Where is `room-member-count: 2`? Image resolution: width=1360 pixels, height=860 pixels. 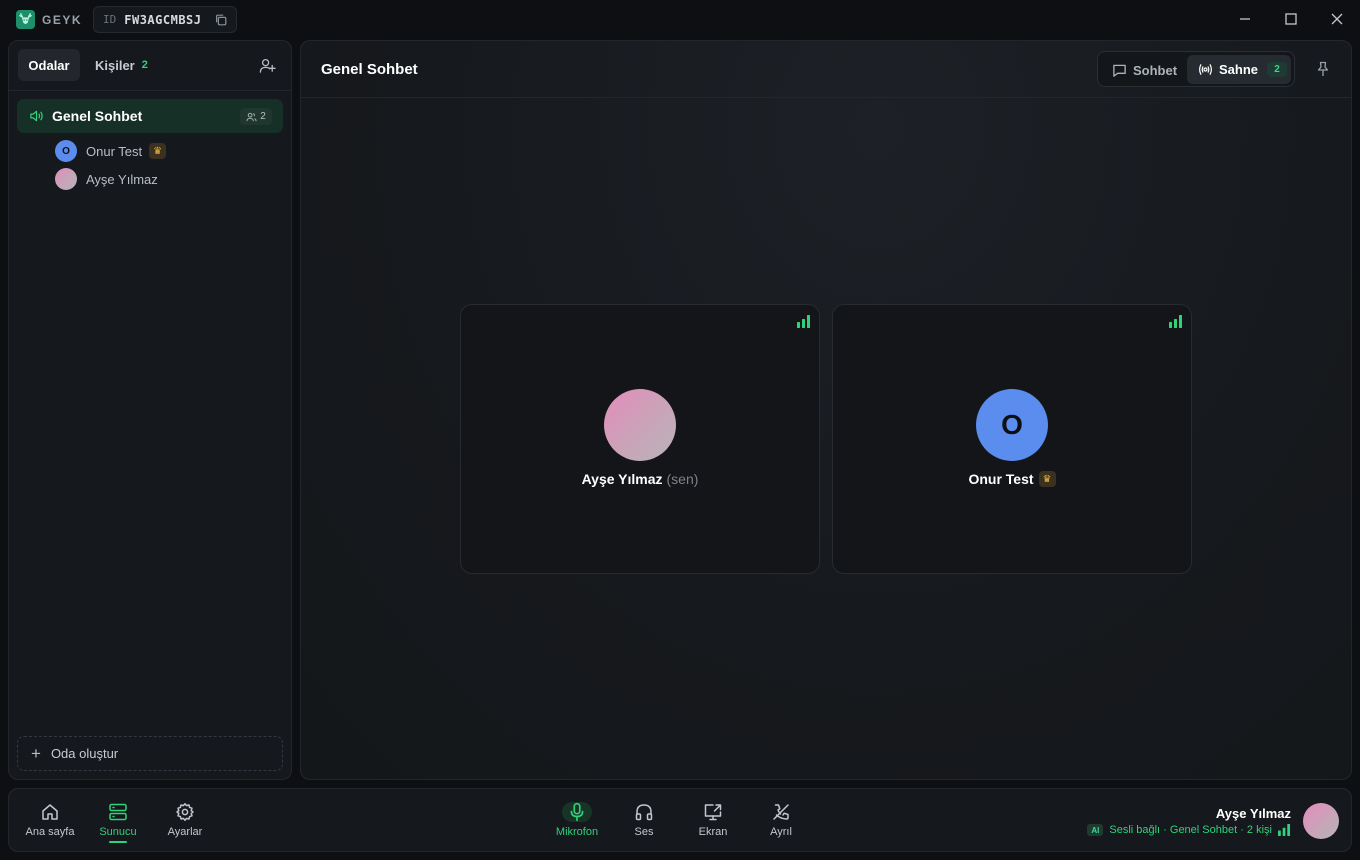 room-member-count: 2 is located at coordinates (256, 116).